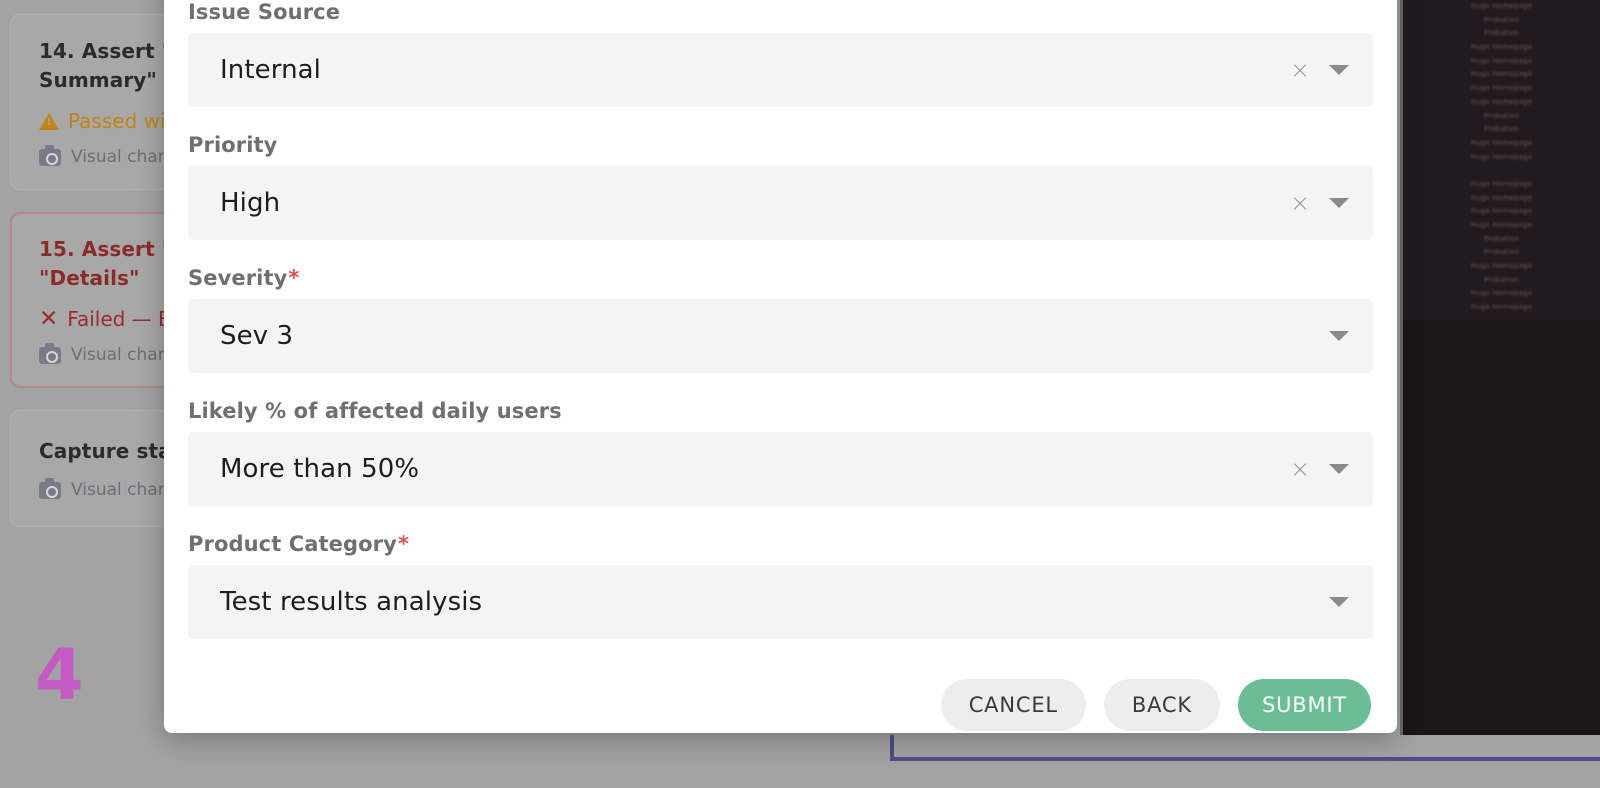 The image size is (1600, 788). What do you see at coordinates (780, 16) in the screenshot?
I see `field-label: Issue Source` at bounding box center [780, 16].